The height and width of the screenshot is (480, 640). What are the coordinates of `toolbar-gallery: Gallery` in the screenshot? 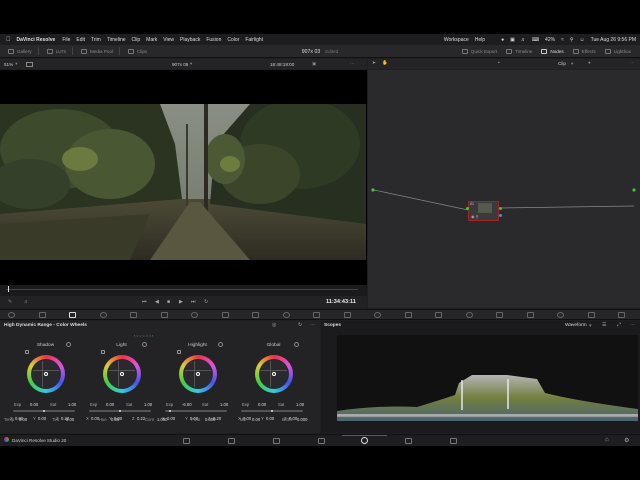 It's located at (20, 51).